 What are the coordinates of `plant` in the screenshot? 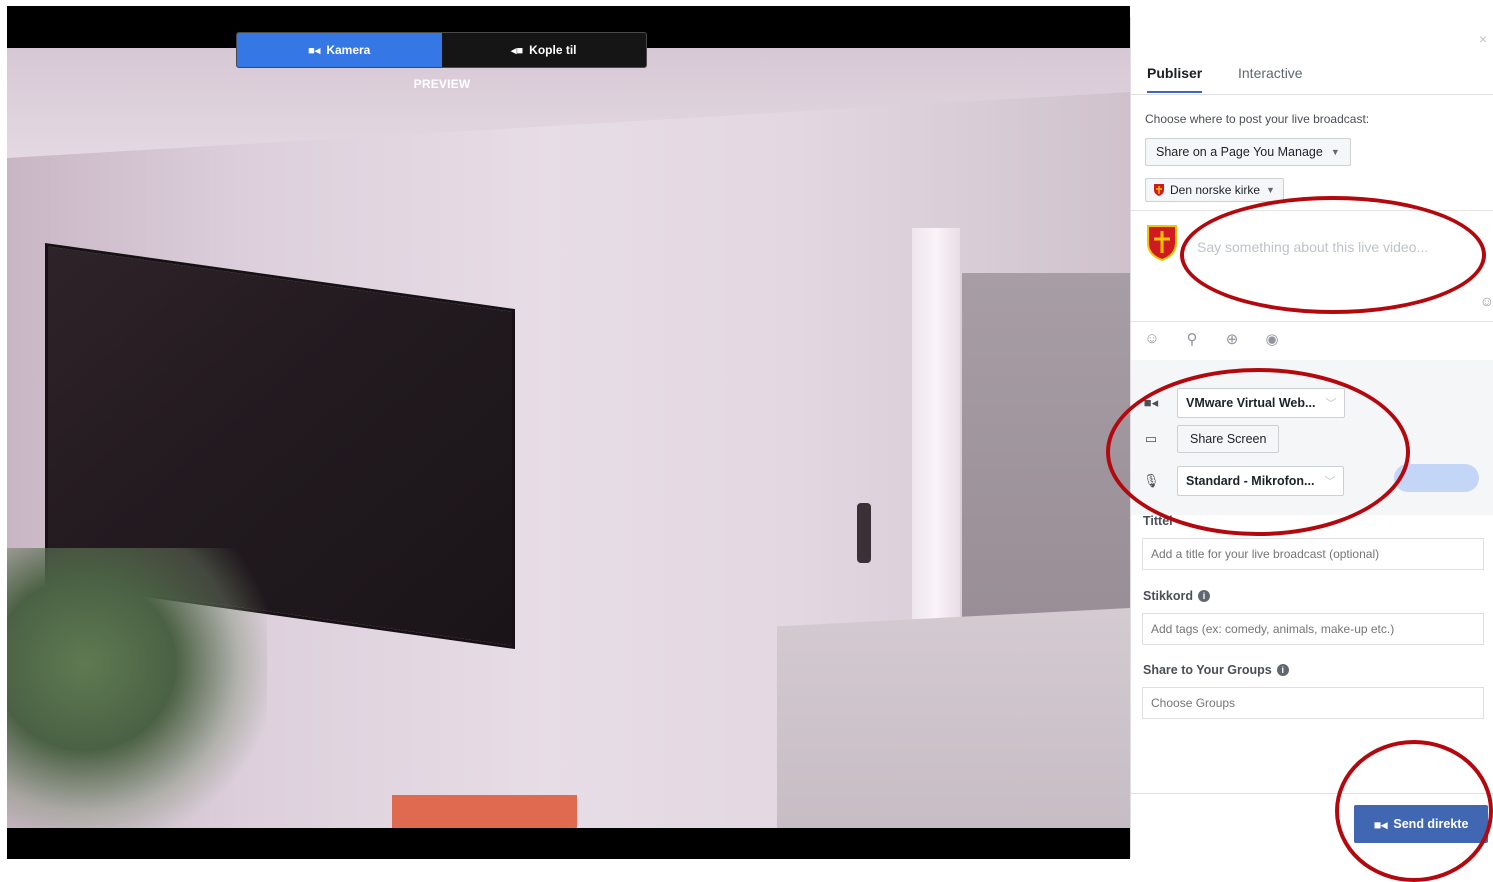 It's located at (137, 688).